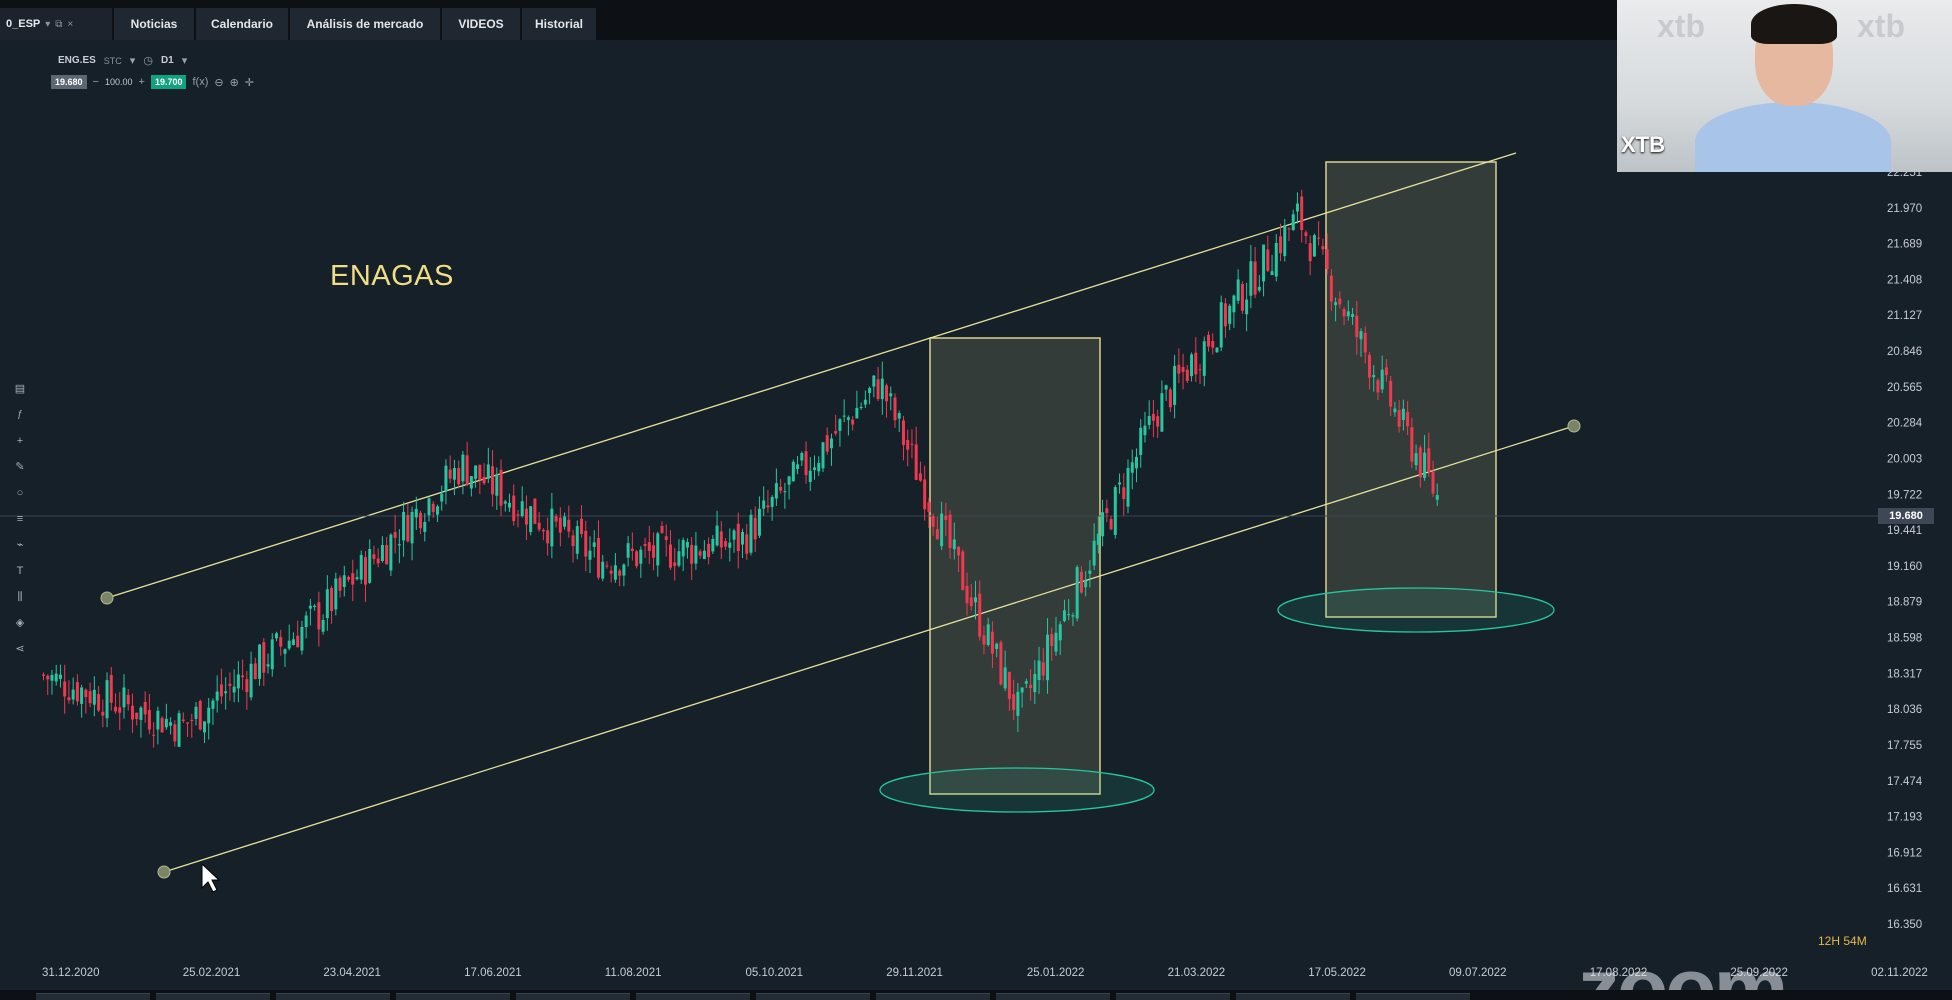 This screenshot has height=1000, width=1952. I want to click on text-tool-icon: T, so click(20, 571).